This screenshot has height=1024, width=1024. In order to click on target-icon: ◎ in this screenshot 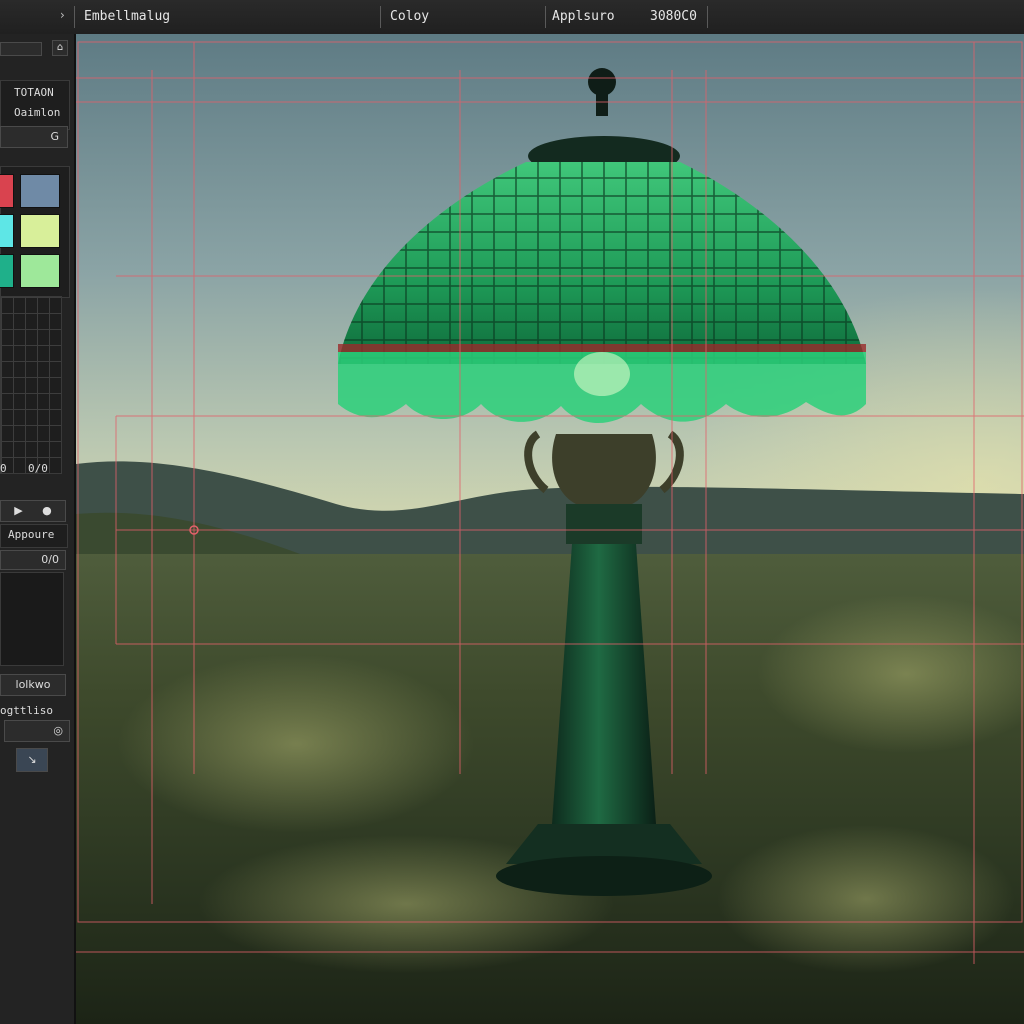, I will do `click(58, 730)`.